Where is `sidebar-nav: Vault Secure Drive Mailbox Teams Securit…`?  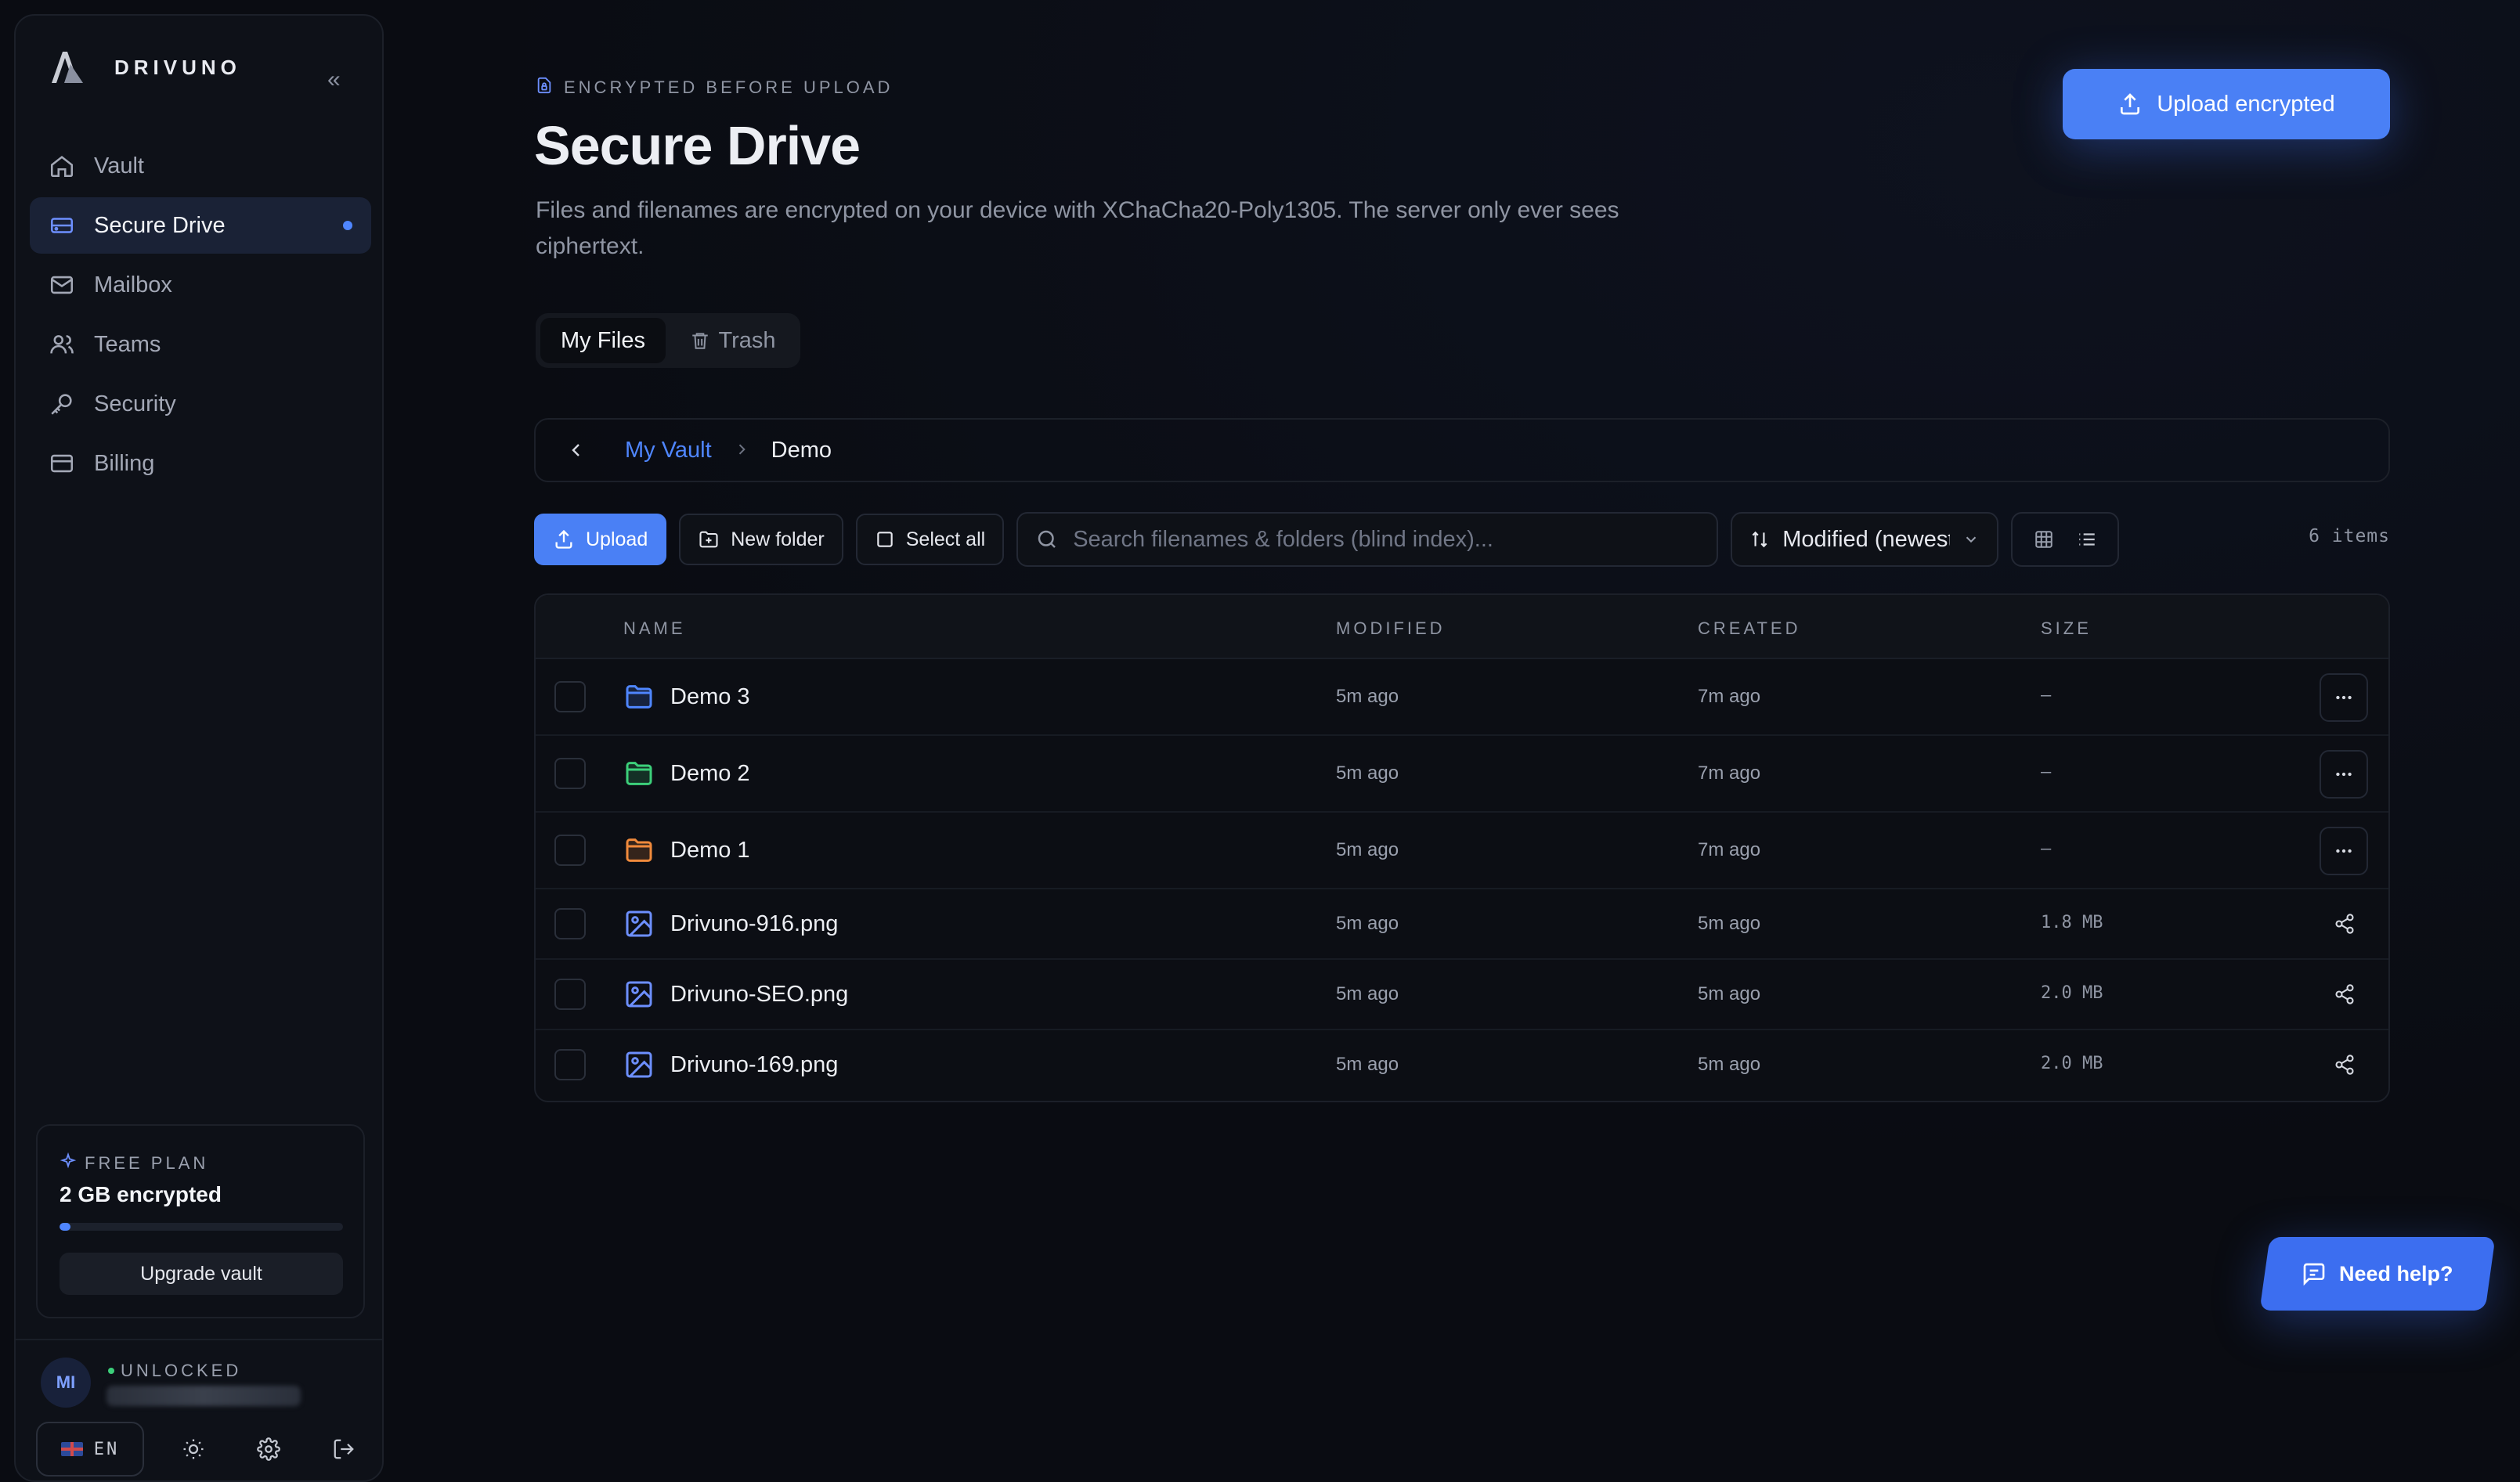
sidebar-nav: Vault Secure Drive Mailbox Teams Securit… is located at coordinates (200, 316).